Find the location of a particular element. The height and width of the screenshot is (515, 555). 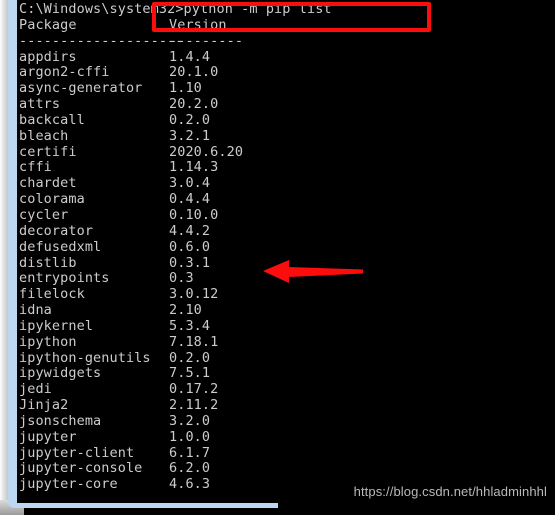

package-name: appdirs is located at coordinates (48, 56).